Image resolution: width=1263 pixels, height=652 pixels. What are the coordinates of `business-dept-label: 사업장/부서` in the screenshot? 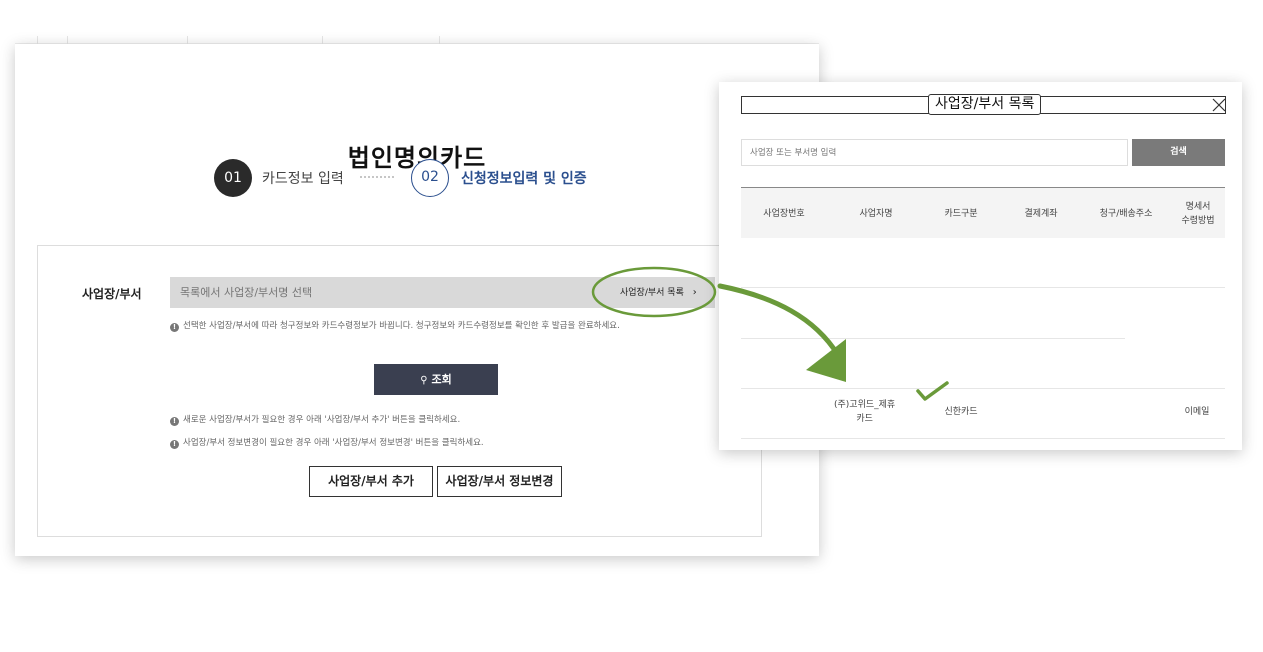 It's located at (112, 294).